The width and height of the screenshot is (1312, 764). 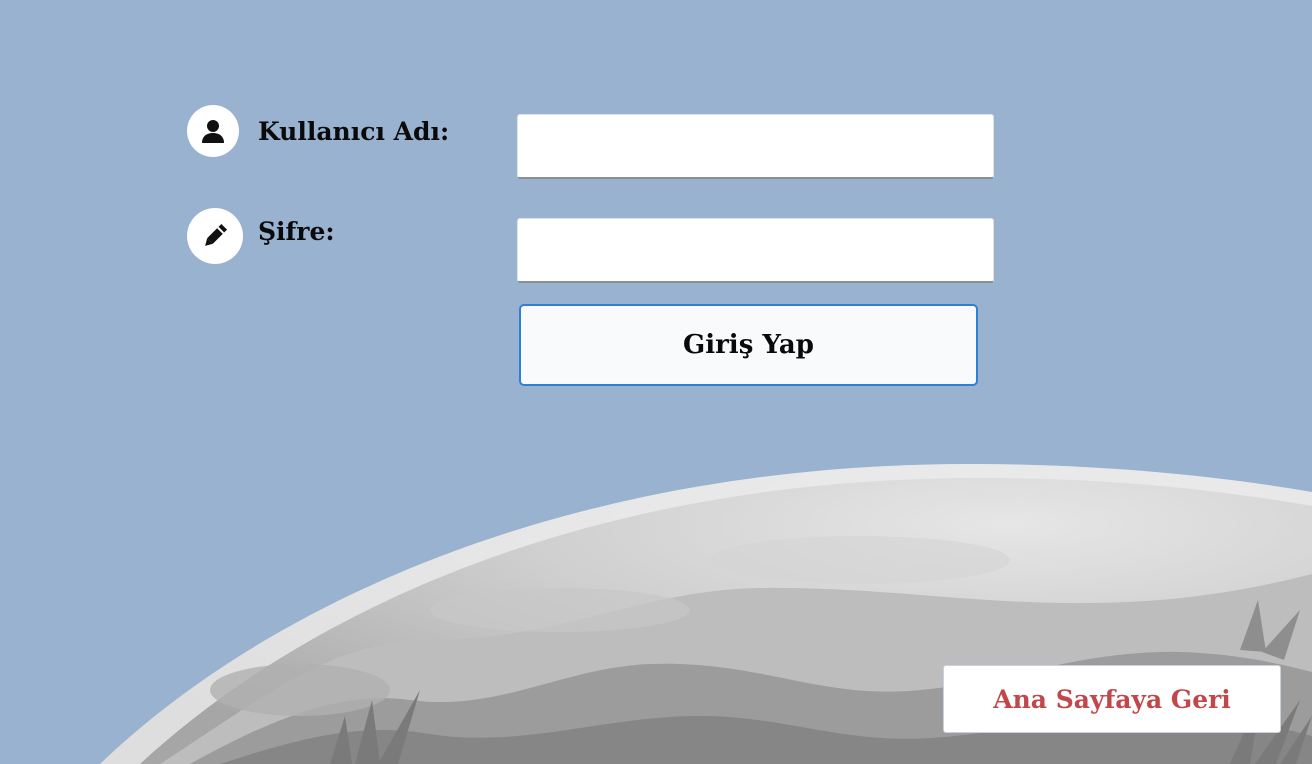 What do you see at coordinates (755, 250) in the screenshot?
I see `password-input` at bounding box center [755, 250].